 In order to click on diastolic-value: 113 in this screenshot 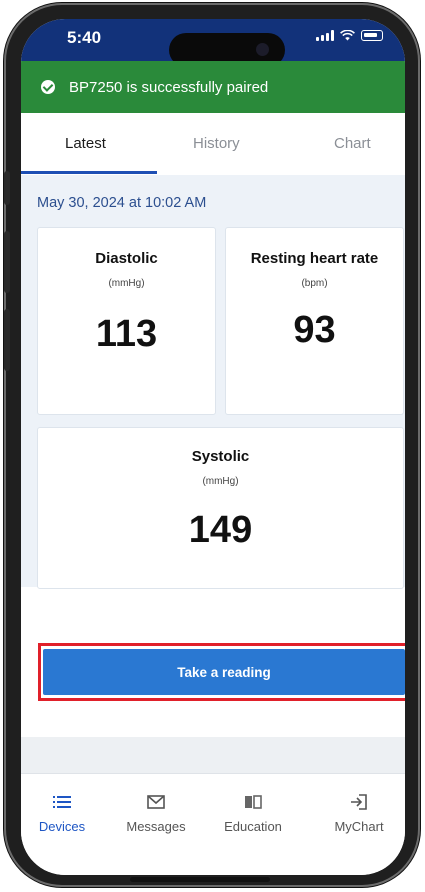, I will do `click(126, 334)`.